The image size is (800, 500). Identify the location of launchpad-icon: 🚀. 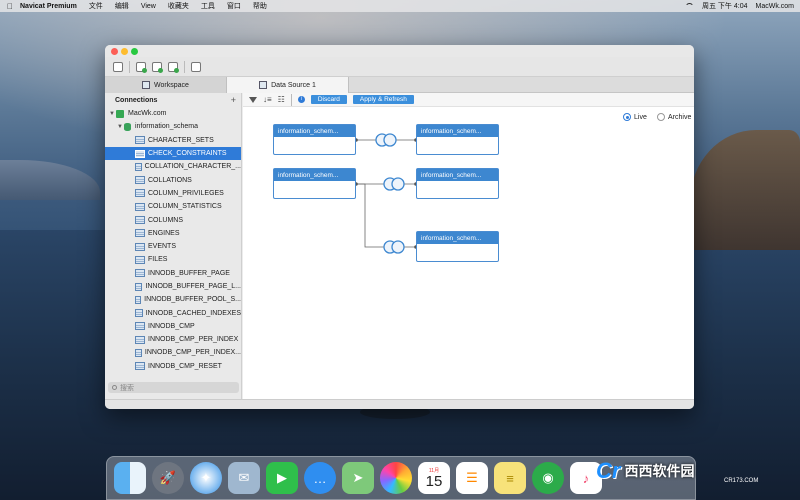
(168, 478).